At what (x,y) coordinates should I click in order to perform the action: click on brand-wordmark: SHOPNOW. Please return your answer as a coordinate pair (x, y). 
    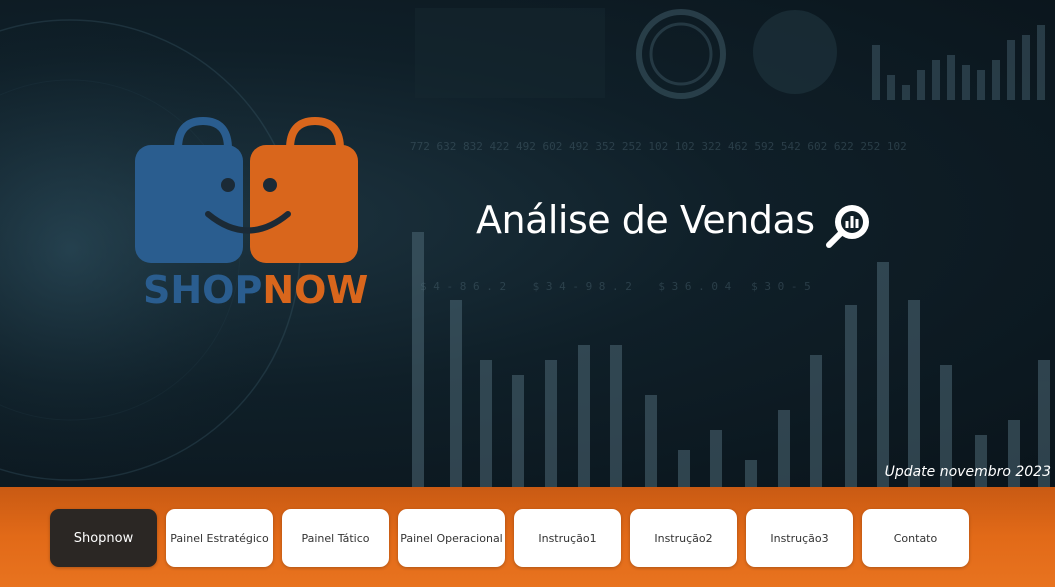
    Looking at the image, I should click on (255, 290).